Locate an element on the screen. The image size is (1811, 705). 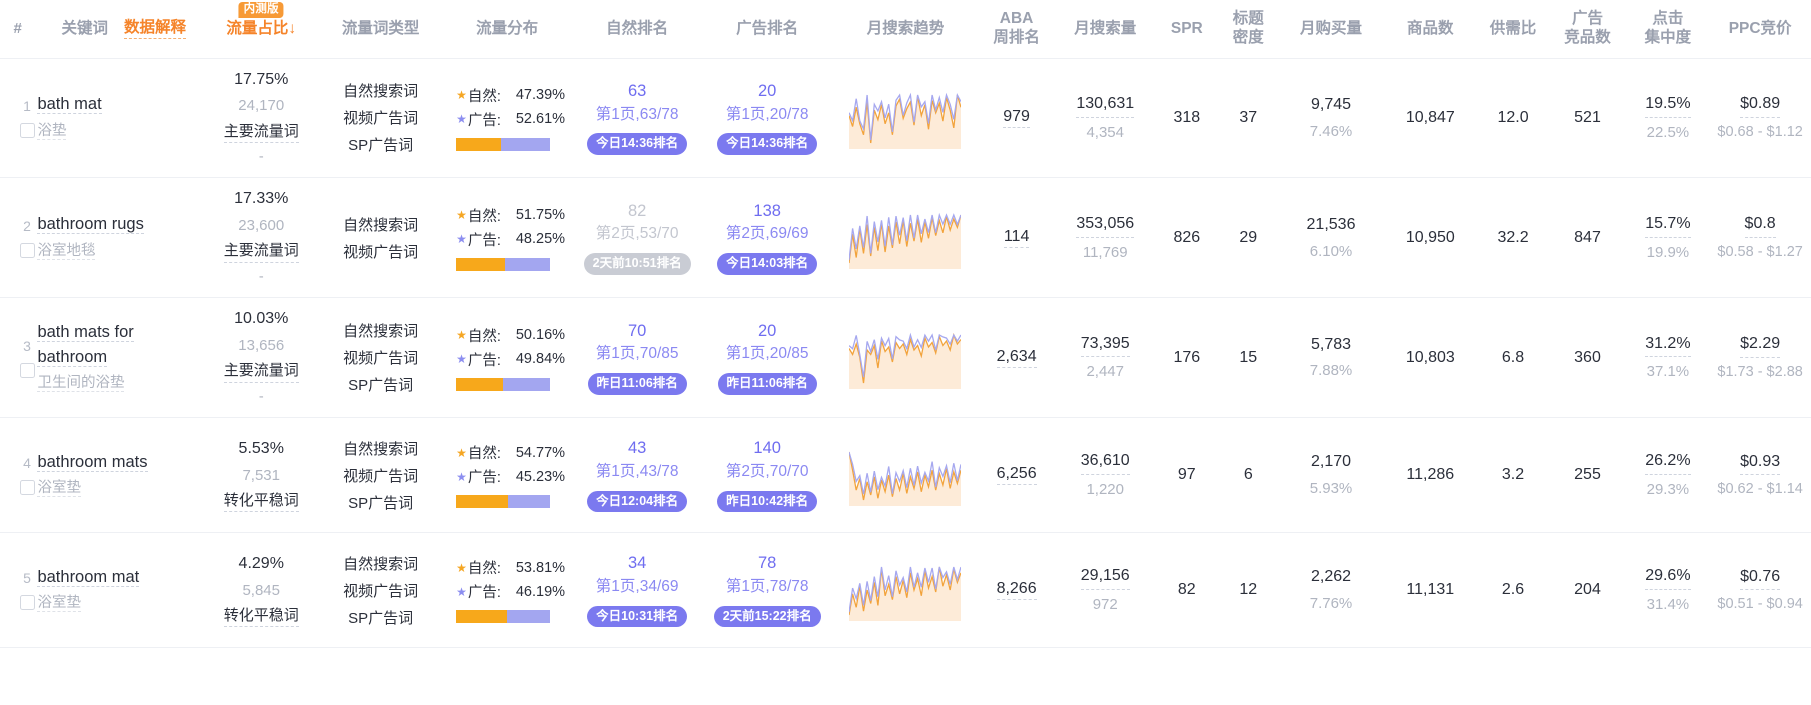
ad-rank-timestamp-pill: 今日14:36排名 is located at coordinates (767, 144).